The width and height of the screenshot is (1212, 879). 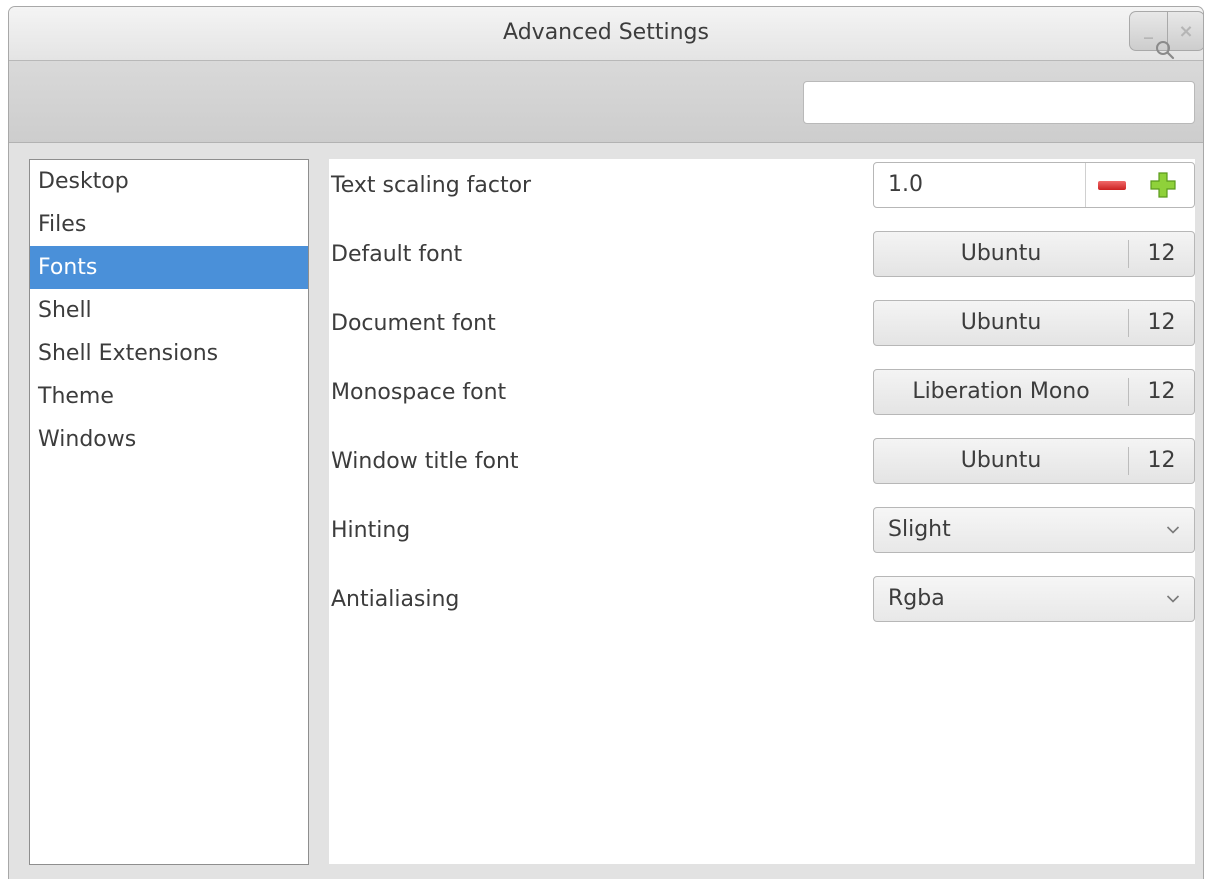 I want to click on sidebar-item-files: Files, so click(x=169, y=224).